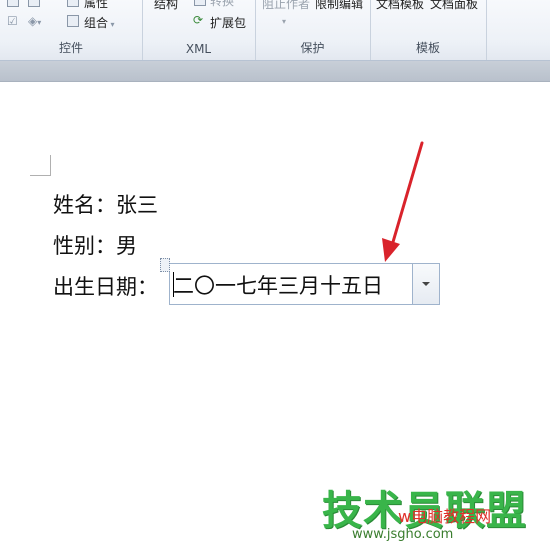  Describe the element at coordinates (73, 21) in the screenshot. I see `group-icon` at that location.